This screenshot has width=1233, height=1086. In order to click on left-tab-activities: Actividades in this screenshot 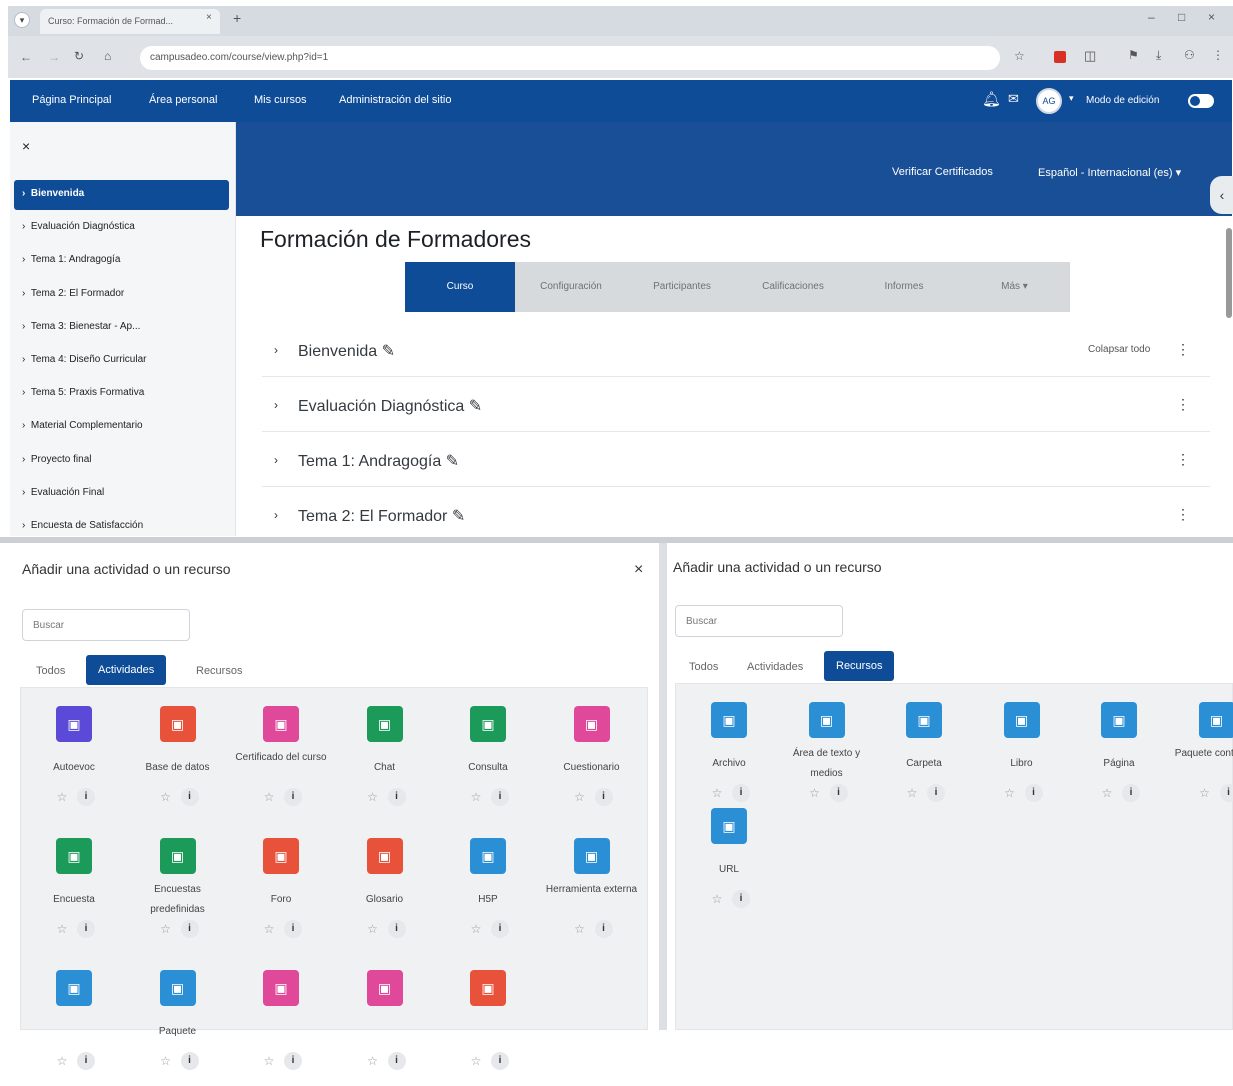, I will do `click(126, 670)`.